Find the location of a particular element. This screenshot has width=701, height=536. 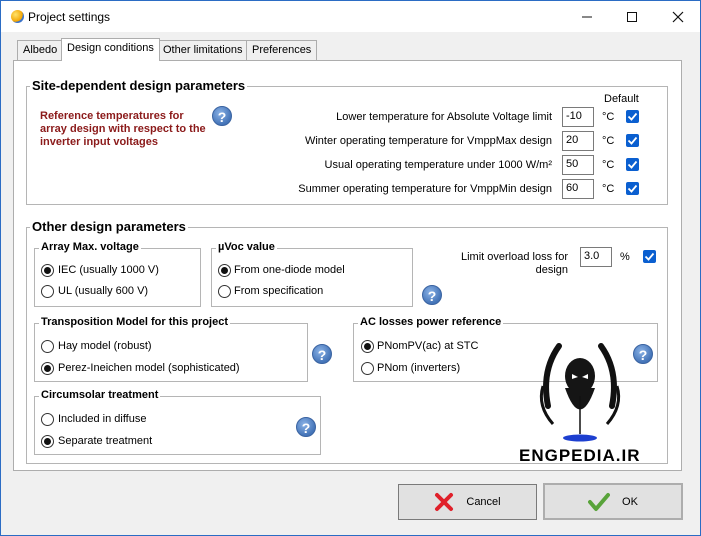

ok-check-icon is located at coordinates (599, 501).